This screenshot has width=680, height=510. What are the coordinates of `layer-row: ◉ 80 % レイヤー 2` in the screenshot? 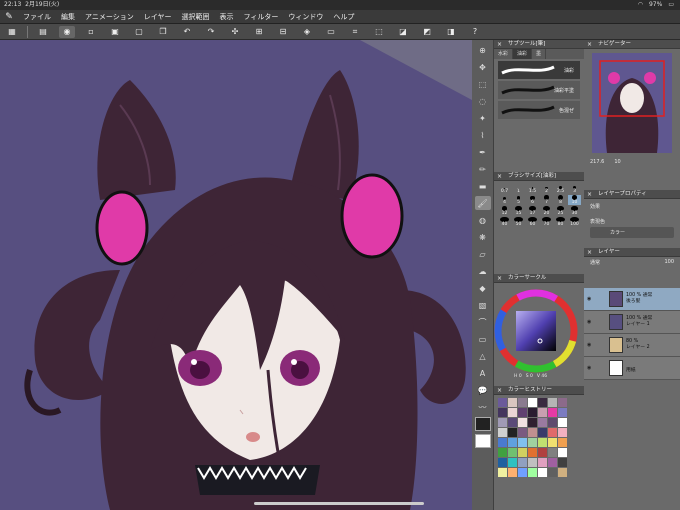 It's located at (632, 345).